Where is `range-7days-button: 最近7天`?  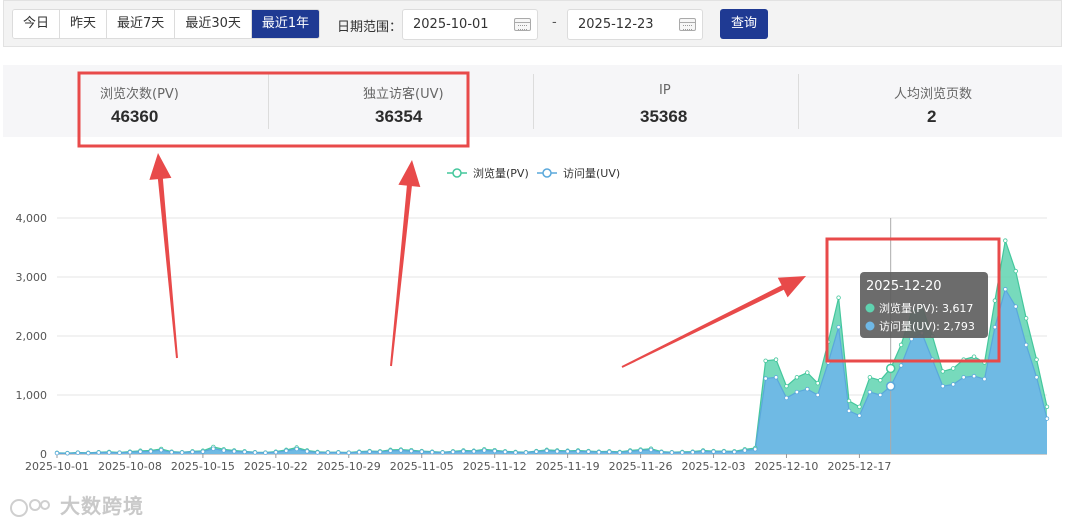
range-7days-button: 最近7天 is located at coordinates (141, 24).